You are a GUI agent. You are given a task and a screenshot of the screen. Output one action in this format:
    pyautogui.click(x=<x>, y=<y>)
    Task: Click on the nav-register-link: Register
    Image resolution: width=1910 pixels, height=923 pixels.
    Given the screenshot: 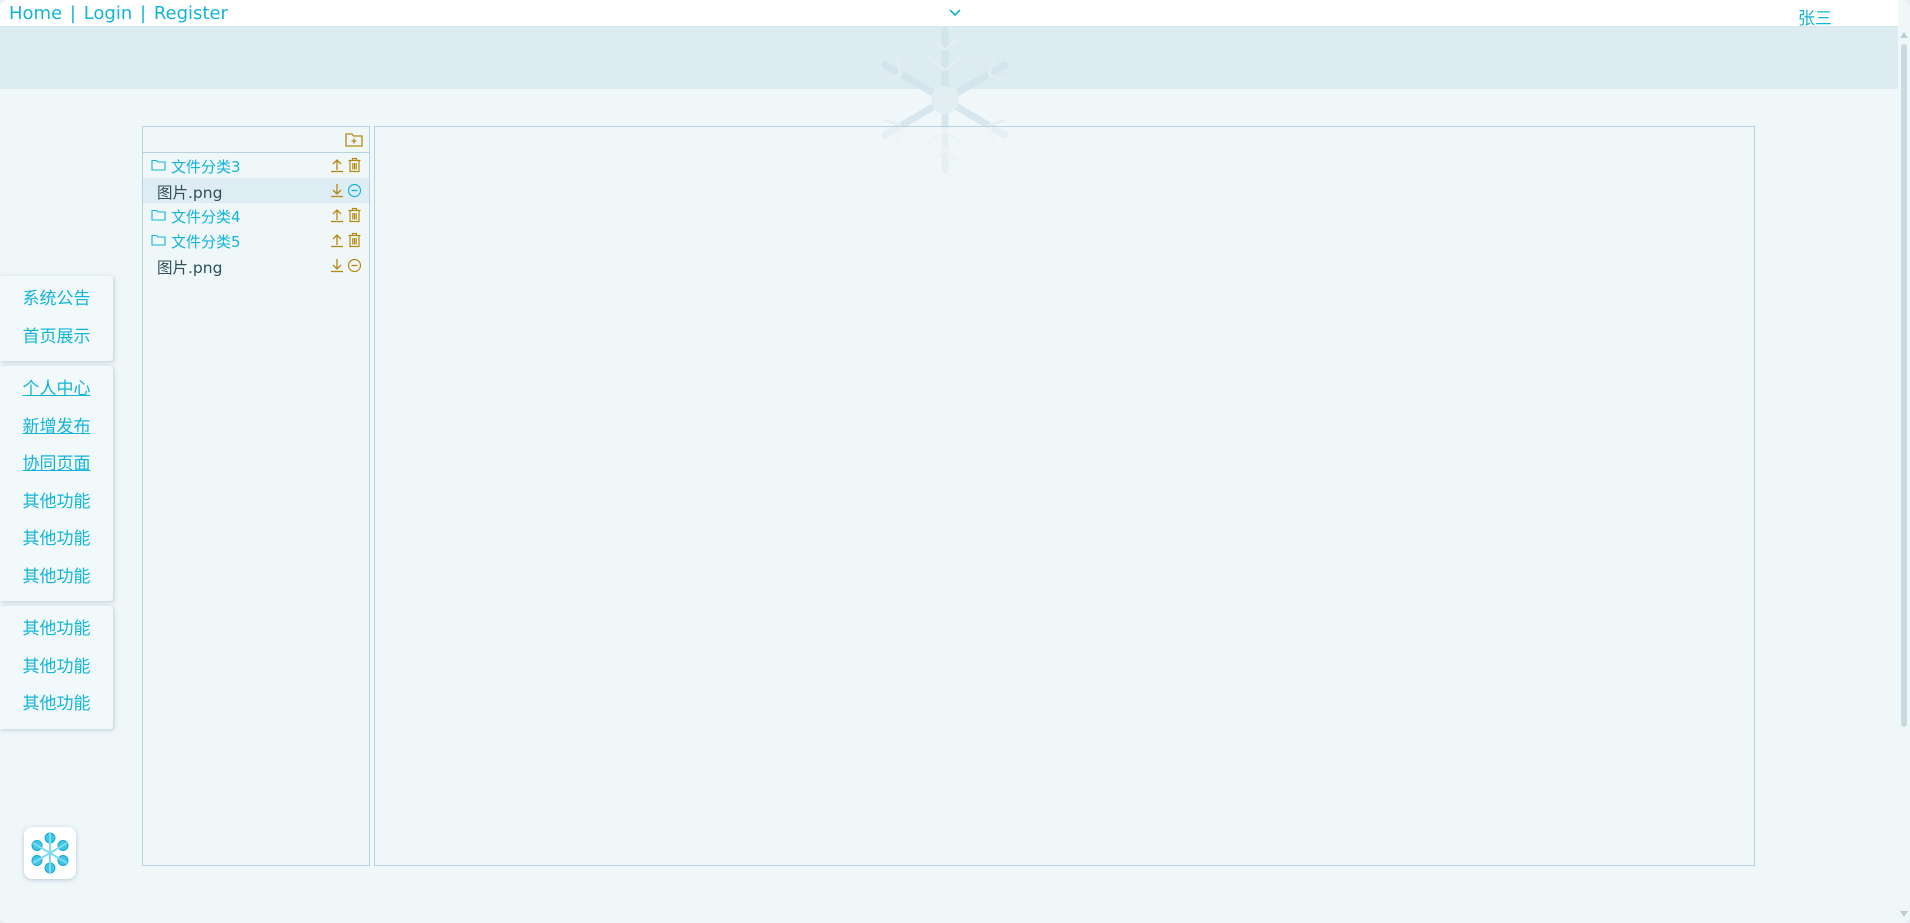 What is the action you would take?
    pyautogui.click(x=191, y=13)
    